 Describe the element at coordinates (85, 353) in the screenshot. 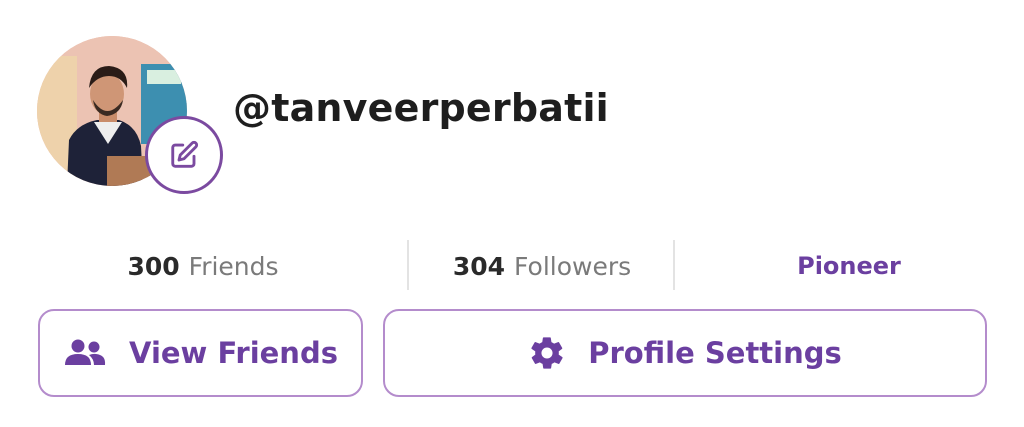

I see `people-icon` at that location.